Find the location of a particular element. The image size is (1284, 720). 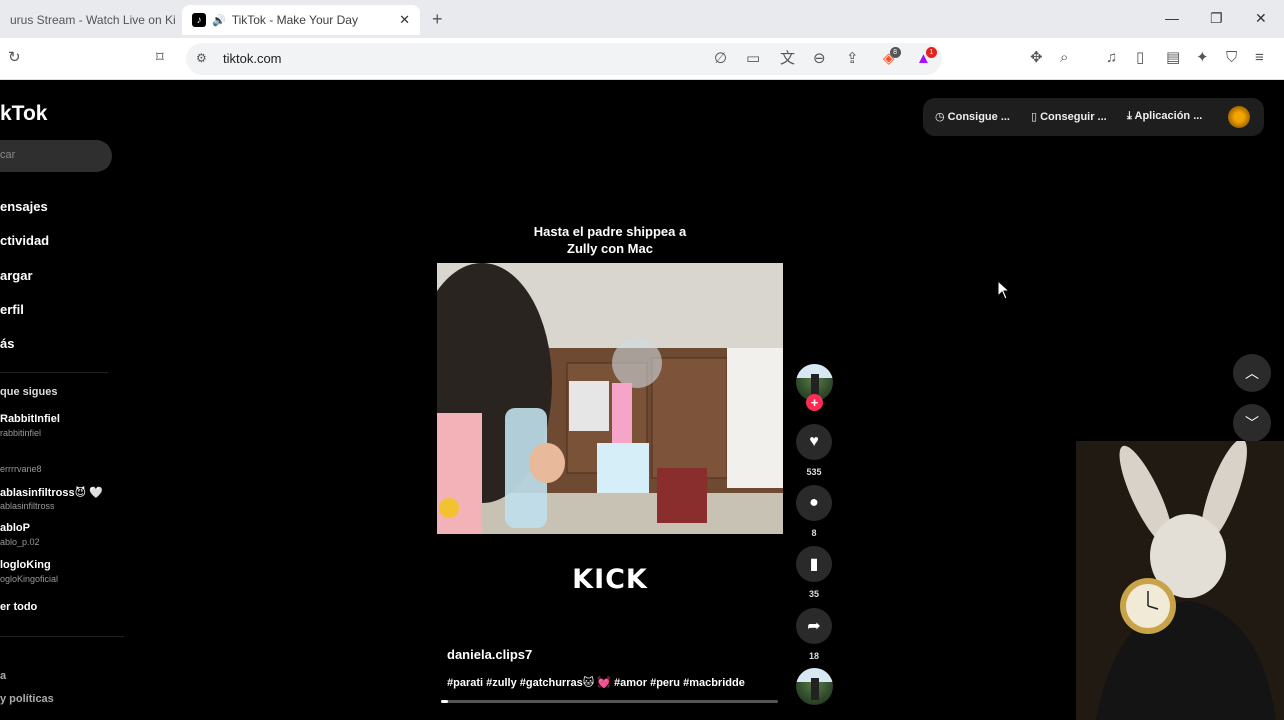

close-window-button: ✕ is located at coordinates (1261, 18).